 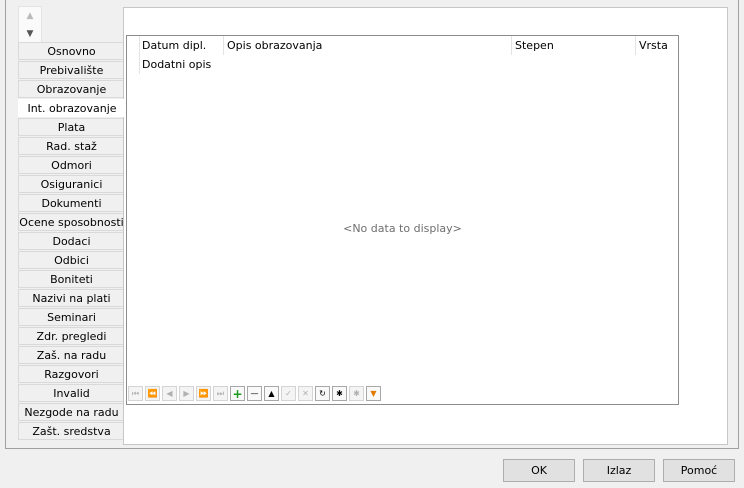 What do you see at coordinates (71, 165) in the screenshot?
I see `tab-odmori: Odmori` at bounding box center [71, 165].